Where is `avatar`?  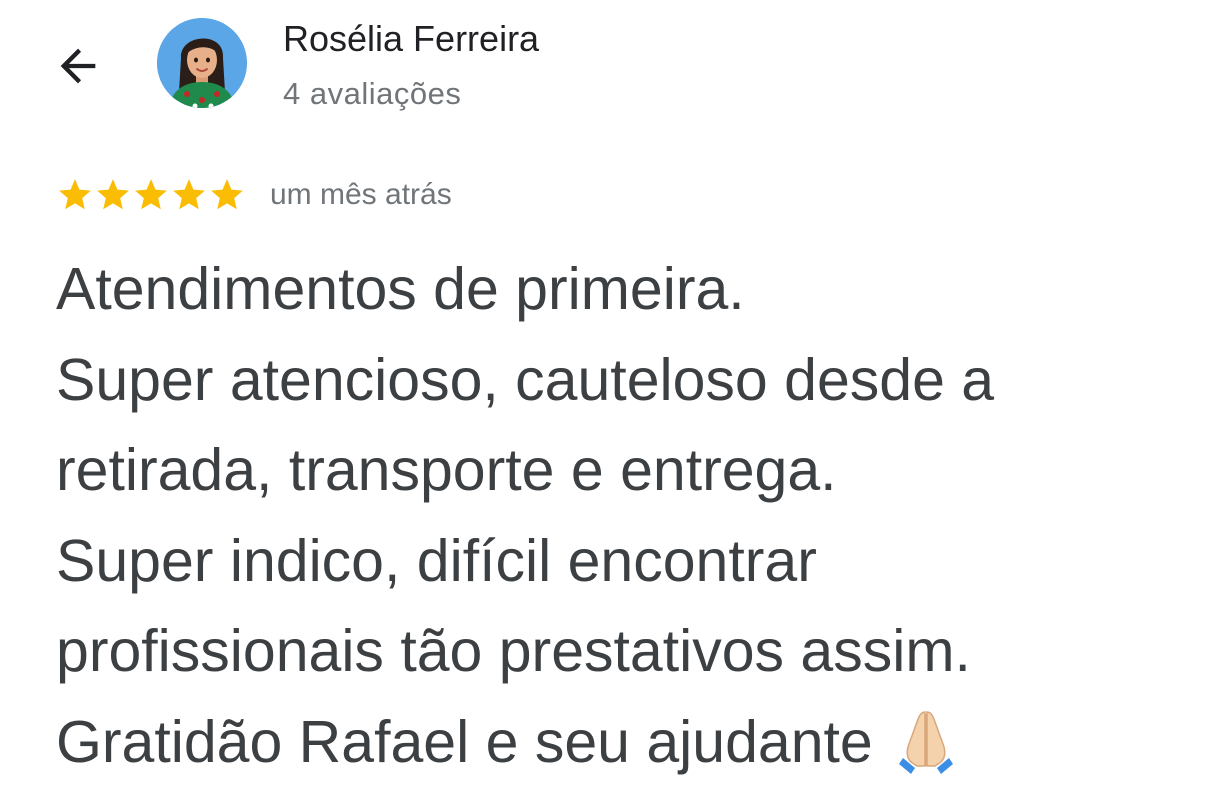
avatar is located at coordinates (202, 63).